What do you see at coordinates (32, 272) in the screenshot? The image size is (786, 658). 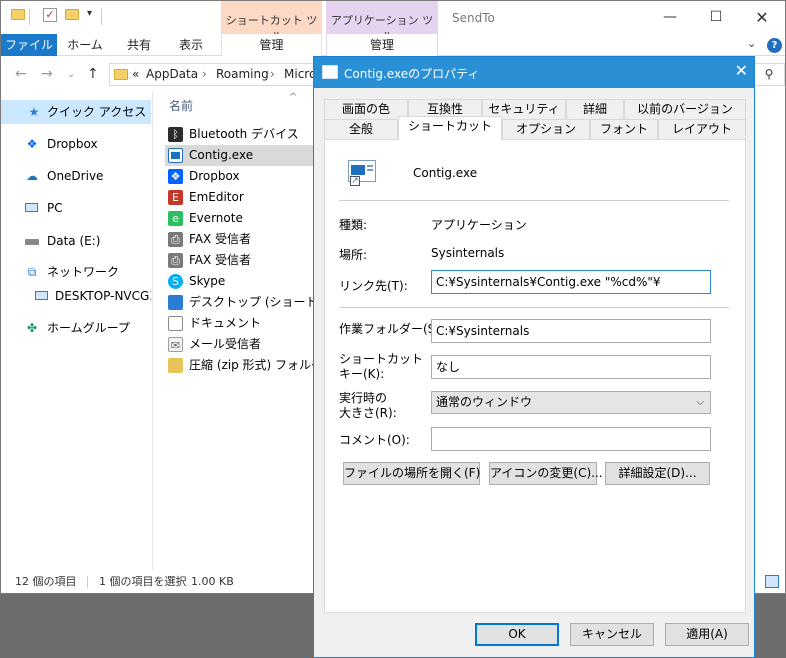 I see `network-icon: ⧉` at bounding box center [32, 272].